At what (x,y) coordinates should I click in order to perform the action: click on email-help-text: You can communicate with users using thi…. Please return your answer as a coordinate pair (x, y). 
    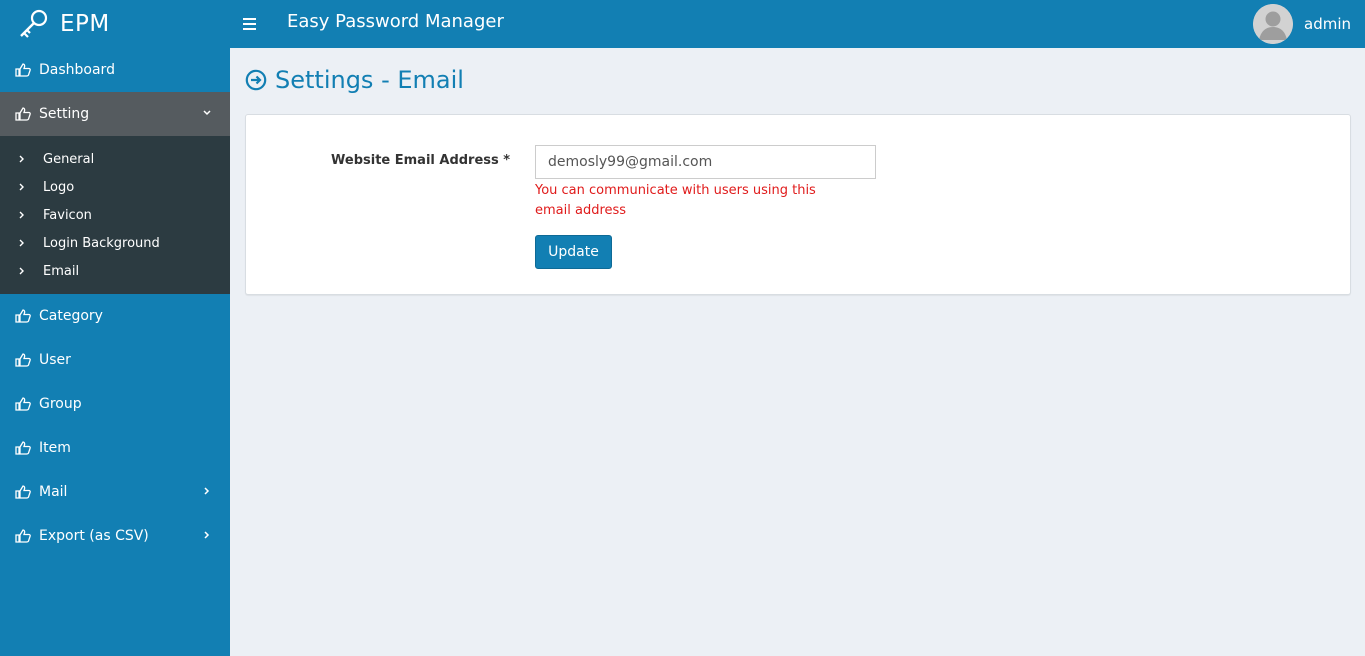
    Looking at the image, I should click on (675, 200).